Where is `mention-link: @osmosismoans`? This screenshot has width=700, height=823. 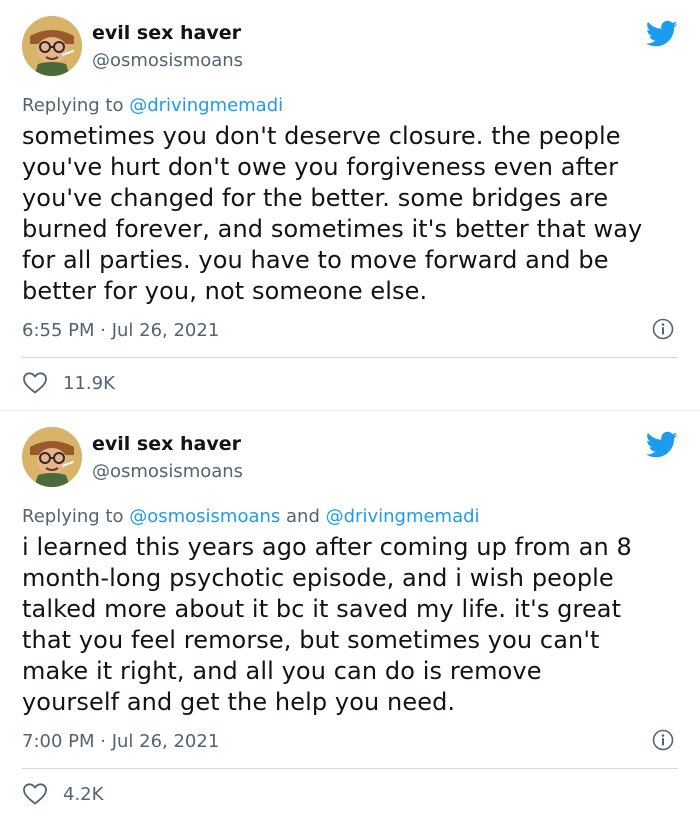
mention-link: @osmosismoans is located at coordinates (204, 516).